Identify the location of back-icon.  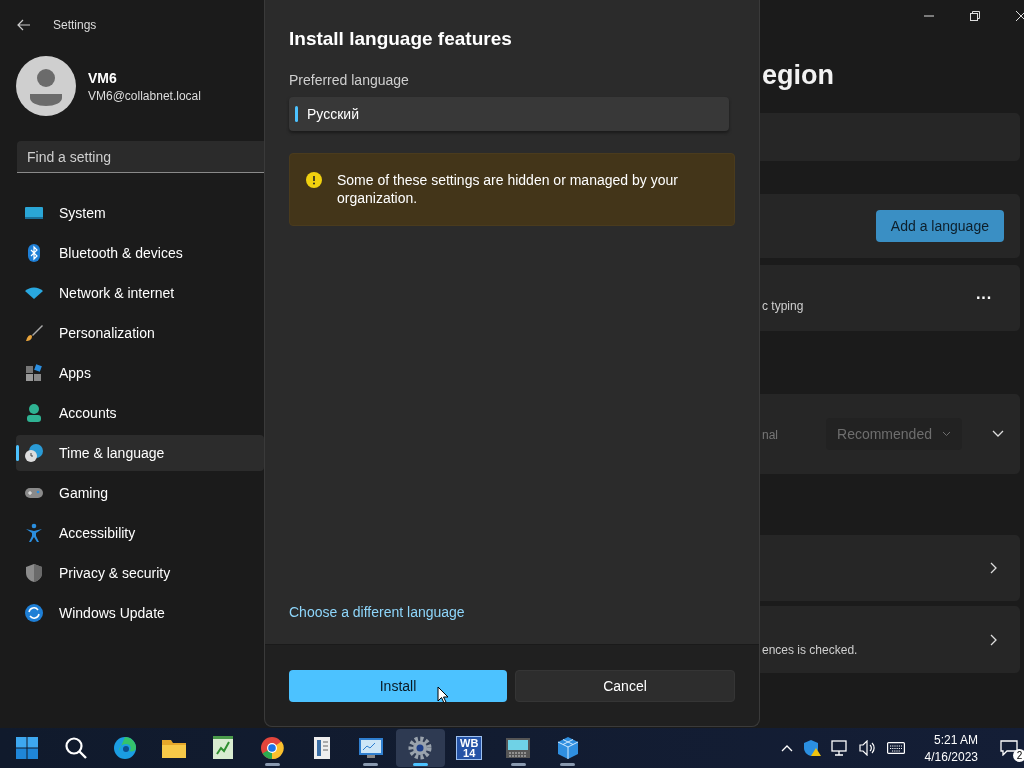
(24, 25).